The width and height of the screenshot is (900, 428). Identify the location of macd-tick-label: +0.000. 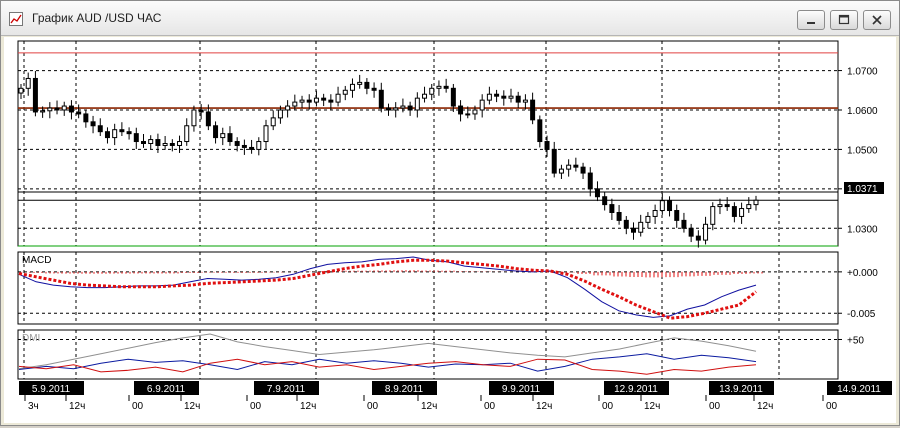
(862, 273).